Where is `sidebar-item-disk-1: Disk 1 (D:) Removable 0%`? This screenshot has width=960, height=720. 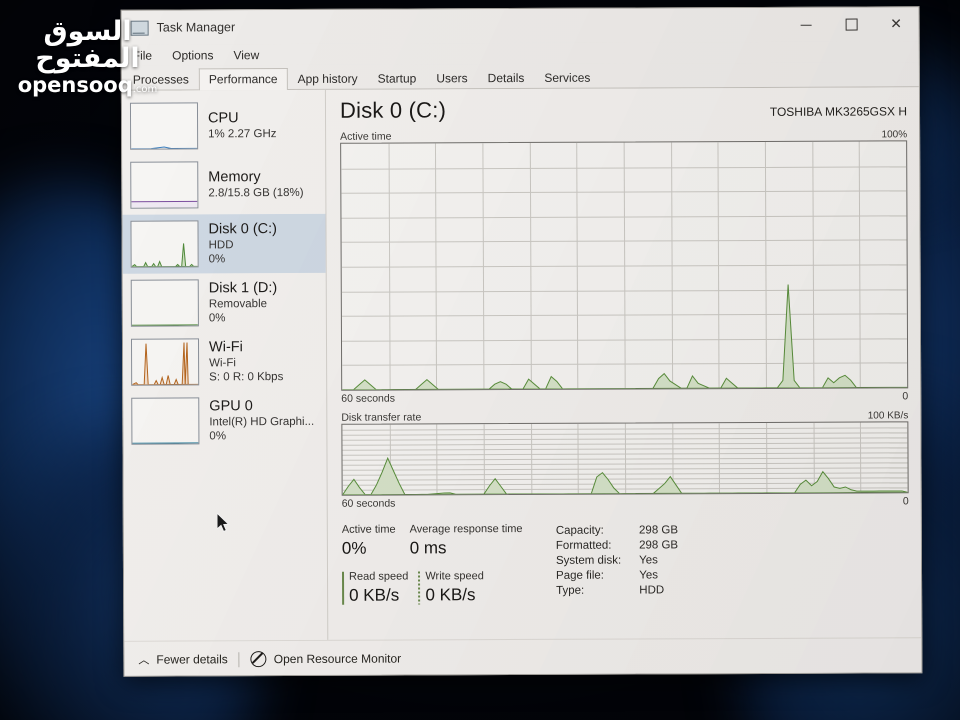
sidebar-item-disk-1: Disk 1 (D:) Removable 0% is located at coordinates (224, 303).